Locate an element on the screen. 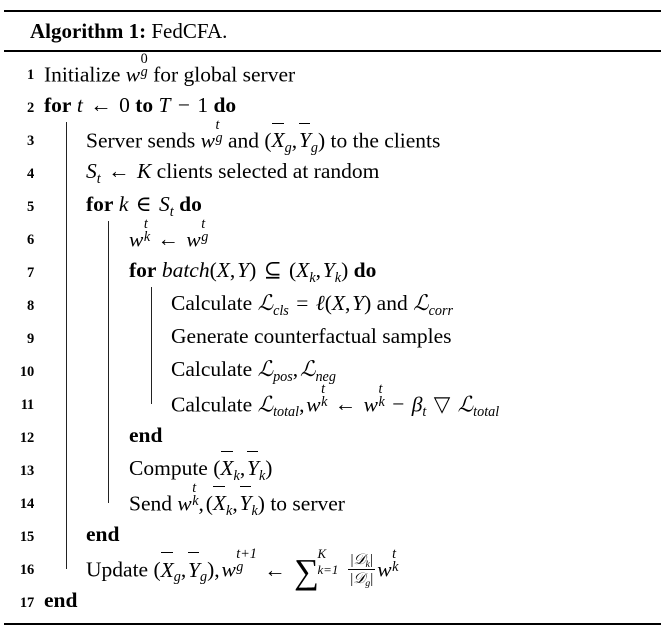  algorithm-line: 6 wtk ← wtg is located at coordinates (332, 234).